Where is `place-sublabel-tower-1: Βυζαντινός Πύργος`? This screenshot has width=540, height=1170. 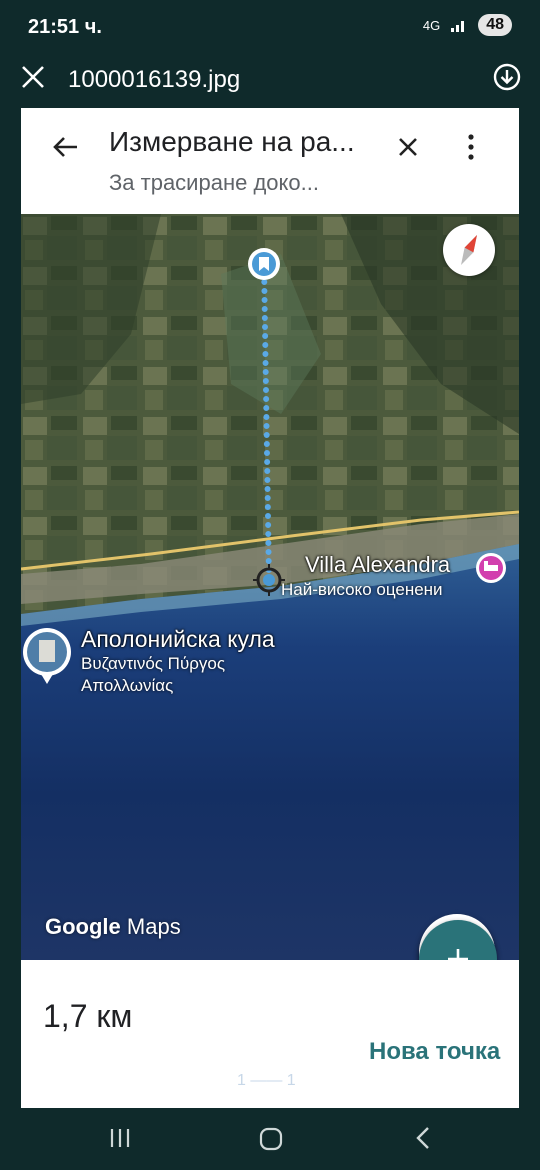
place-sublabel-tower-1: Βυζαντινός Πύργος is located at coordinates (153, 663).